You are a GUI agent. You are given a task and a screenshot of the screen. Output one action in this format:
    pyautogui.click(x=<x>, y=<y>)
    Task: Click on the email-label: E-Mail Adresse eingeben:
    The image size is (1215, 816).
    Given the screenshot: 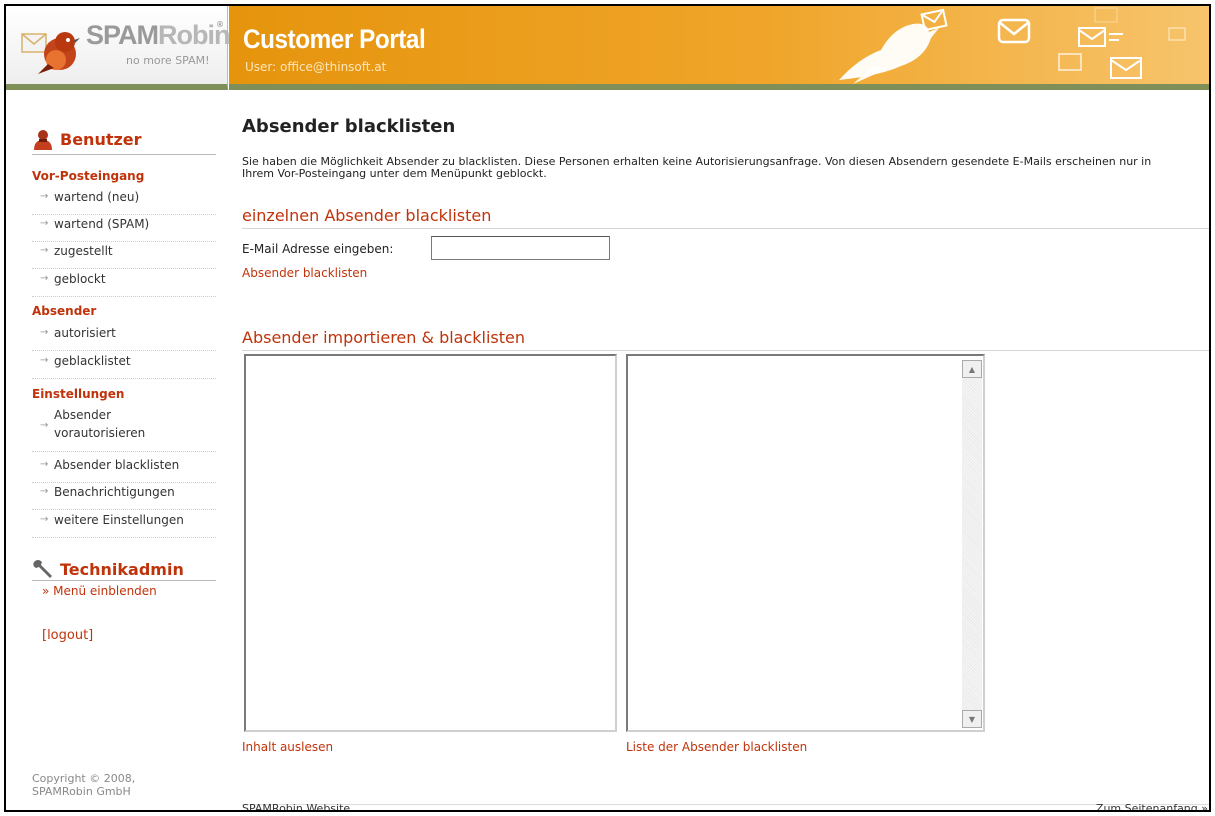 What is the action you would take?
    pyautogui.click(x=318, y=249)
    